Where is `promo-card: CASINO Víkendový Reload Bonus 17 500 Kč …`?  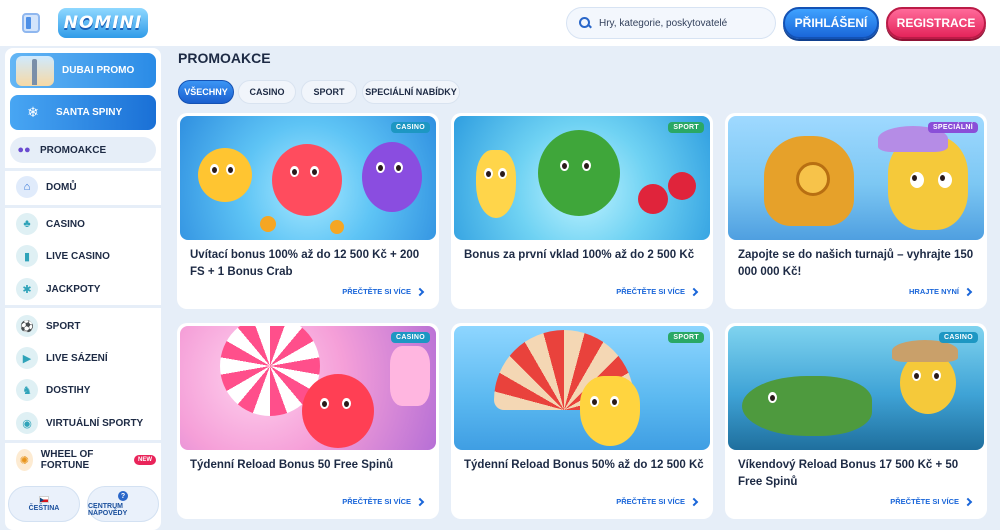
promo-card: CASINO Víkendový Reload Bonus 17 500 Kč … is located at coordinates (856, 421).